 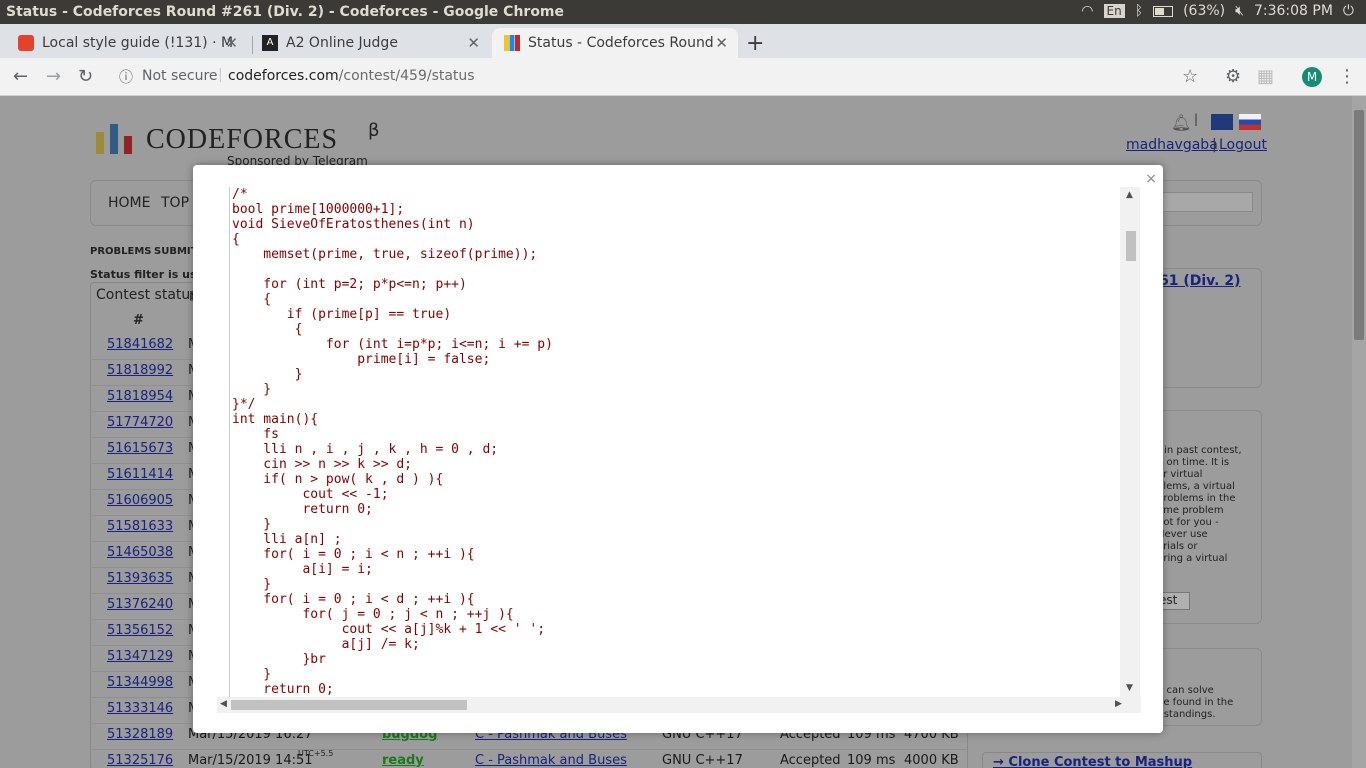 What do you see at coordinates (351, 76) in the screenshot?
I see `url: codeforces.com/contest/459/status` at bounding box center [351, 76].